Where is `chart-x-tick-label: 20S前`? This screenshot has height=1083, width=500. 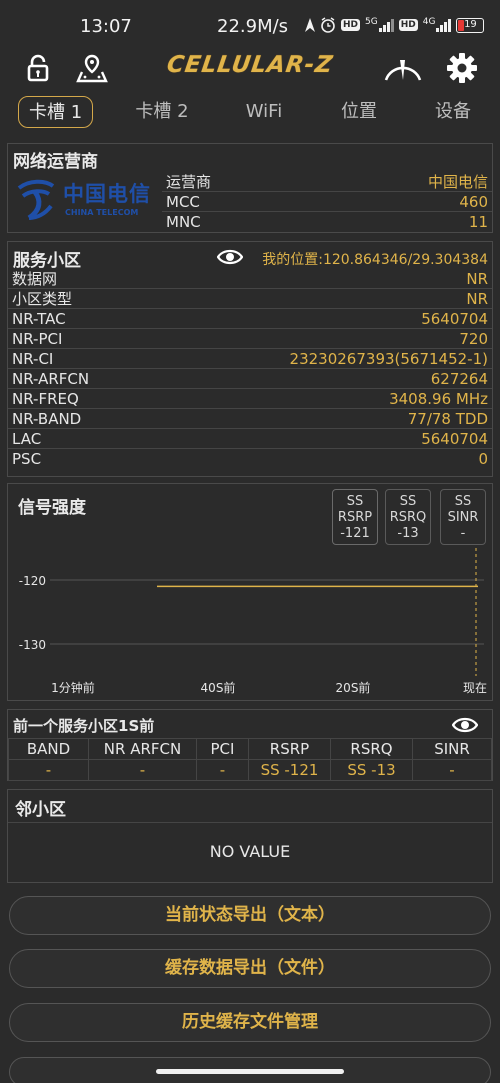
chart-x-tick-label: 20S前 is located at coordinates (353, 687).